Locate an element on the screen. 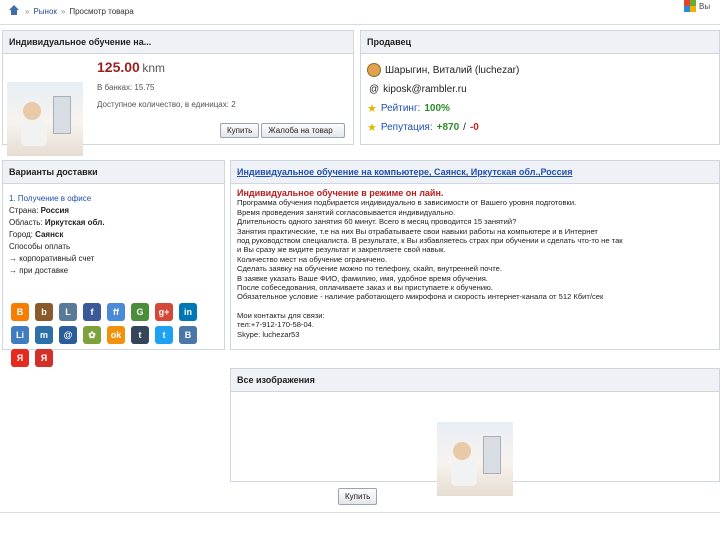 This screenshot has height=540, width=720. buy-button: Купить is located at coordinates (240, 130).